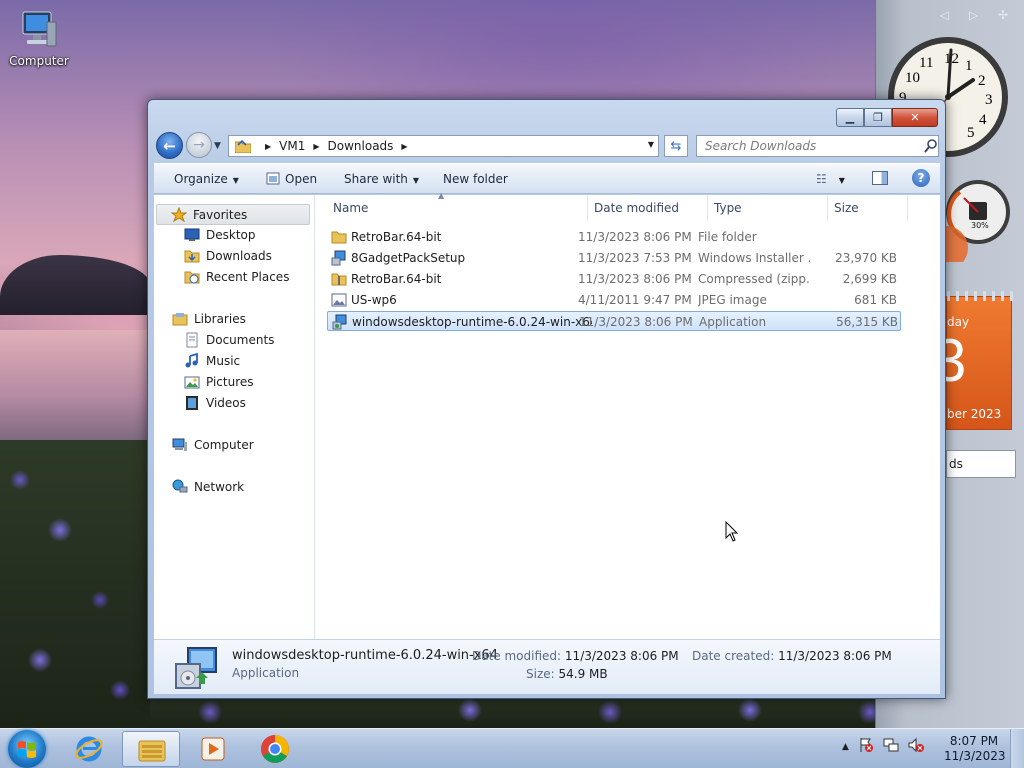  What do you see at coordinates (921, 178) in the screenshot?
I see `help-button: ?` at bounding box center [921, 178].